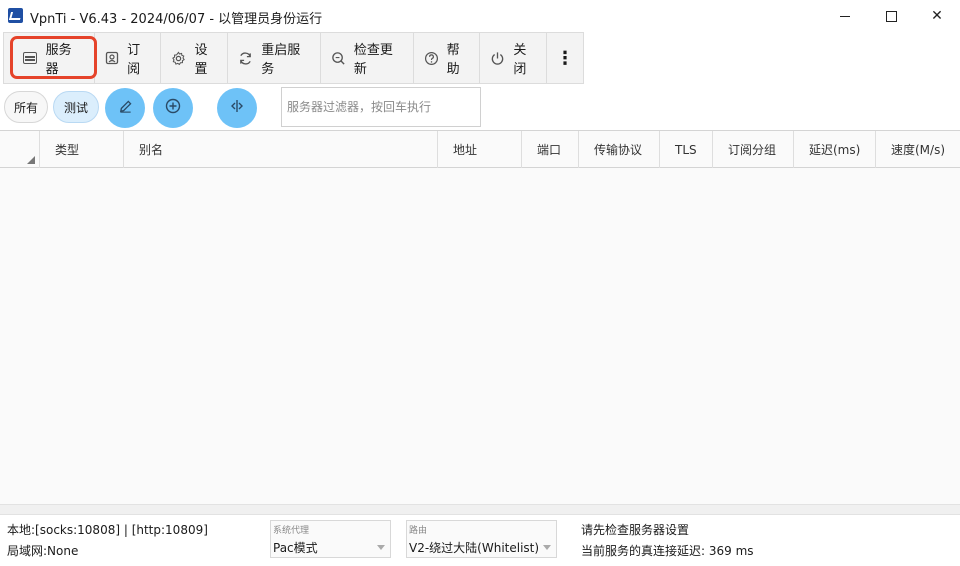  Describe the element at coordinates (474, 548) in the screenshot. I see `routing-value: V2-绕过大陆(Whitelist)` at that location.